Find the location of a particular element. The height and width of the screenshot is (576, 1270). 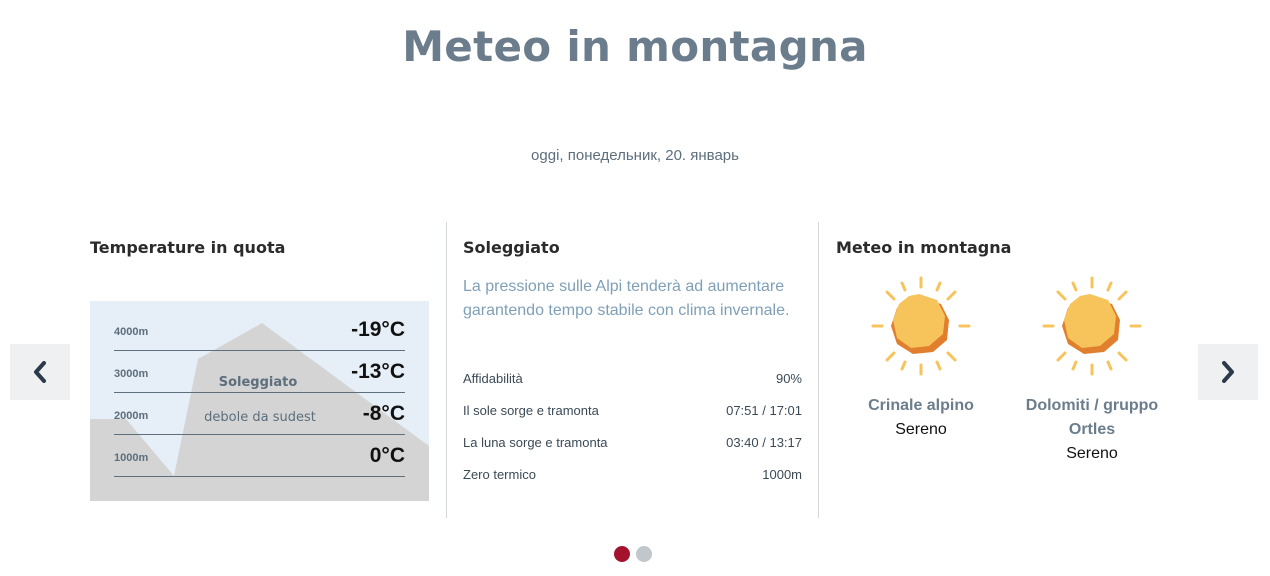

altitude-condition: Soleggiato is located at coordinates (258, 382).